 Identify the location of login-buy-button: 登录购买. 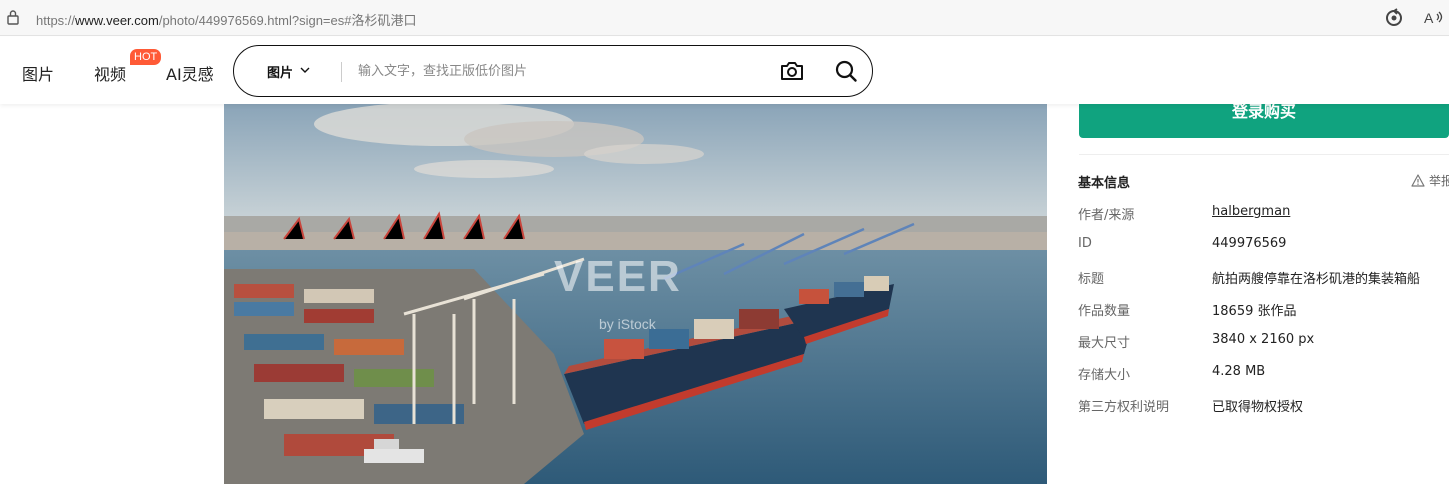
(1264, 121).